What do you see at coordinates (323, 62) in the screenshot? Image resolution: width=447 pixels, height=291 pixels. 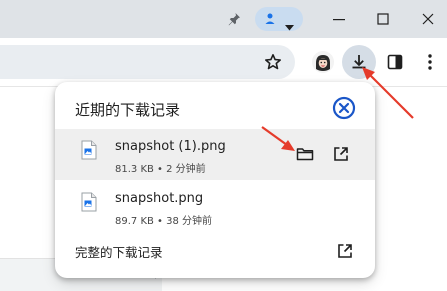 I see `extension-avatar` at bounding box center [323, 62].